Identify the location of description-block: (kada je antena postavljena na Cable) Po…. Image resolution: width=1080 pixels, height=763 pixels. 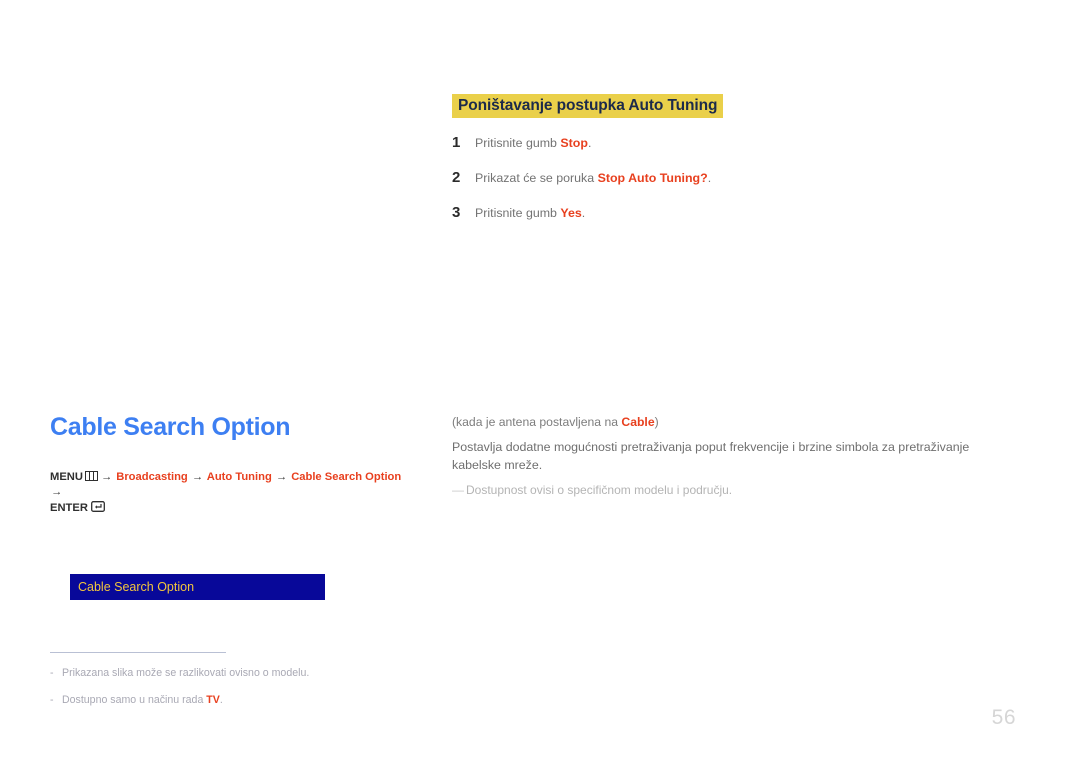
(722, 456).